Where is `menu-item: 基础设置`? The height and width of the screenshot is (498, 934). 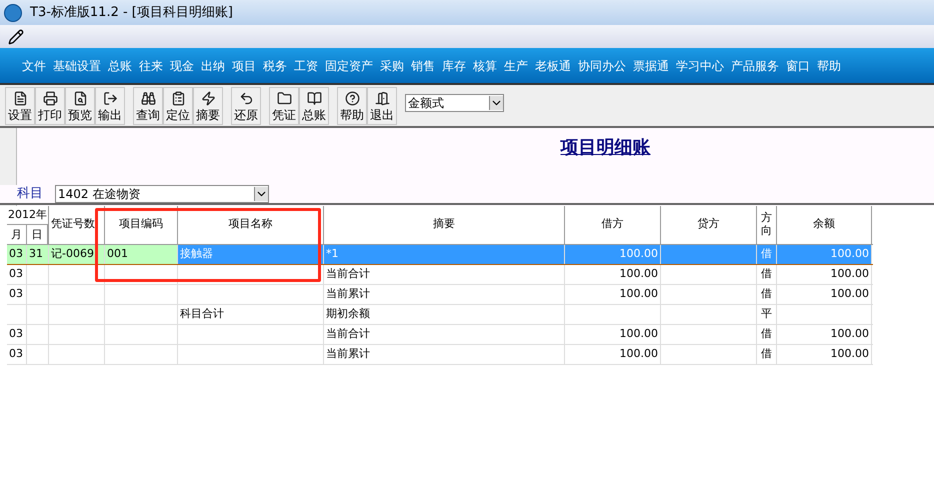
menu-item: 基础设置 is located at coordinates (77, 65).